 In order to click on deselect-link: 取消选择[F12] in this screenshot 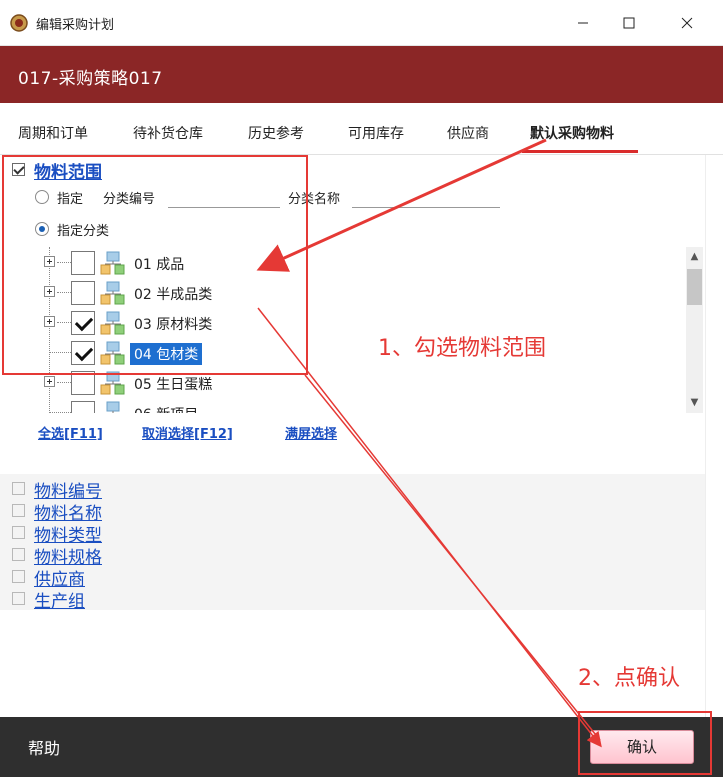, I will do `click(187, 432)`.